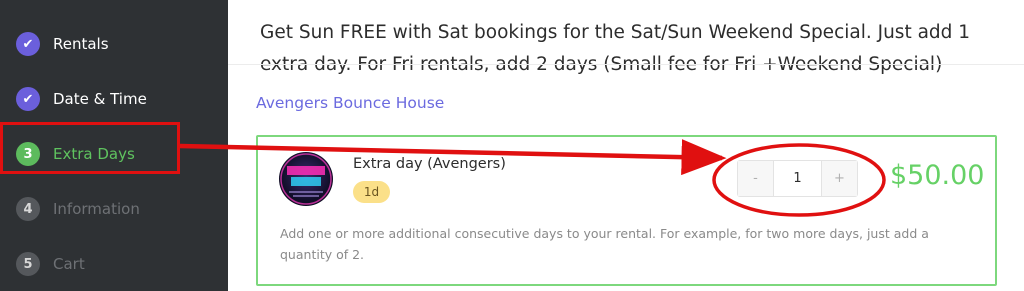 This screenshot has width=1024, height=291. What do you see at coordinates (69, 264) in the screenshot?
I see `sidebar-step-label: Cart` at bounding box center [69, 264].